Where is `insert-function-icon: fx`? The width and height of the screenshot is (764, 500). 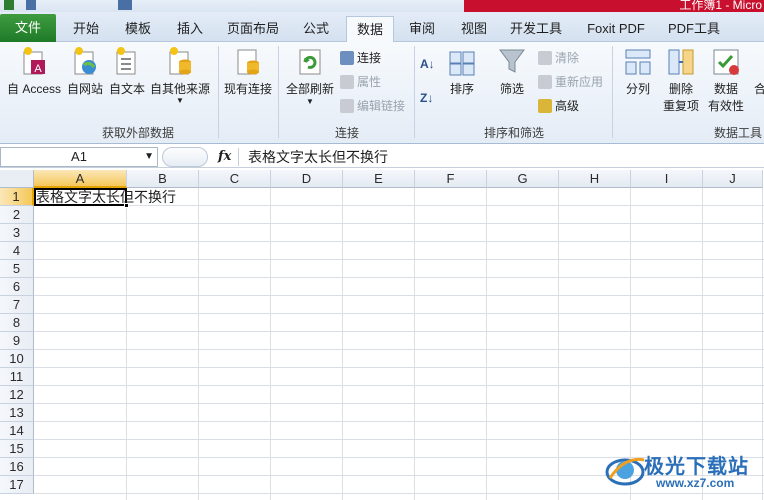
insert-function-icon: fx is located at coordinates (224, 157).